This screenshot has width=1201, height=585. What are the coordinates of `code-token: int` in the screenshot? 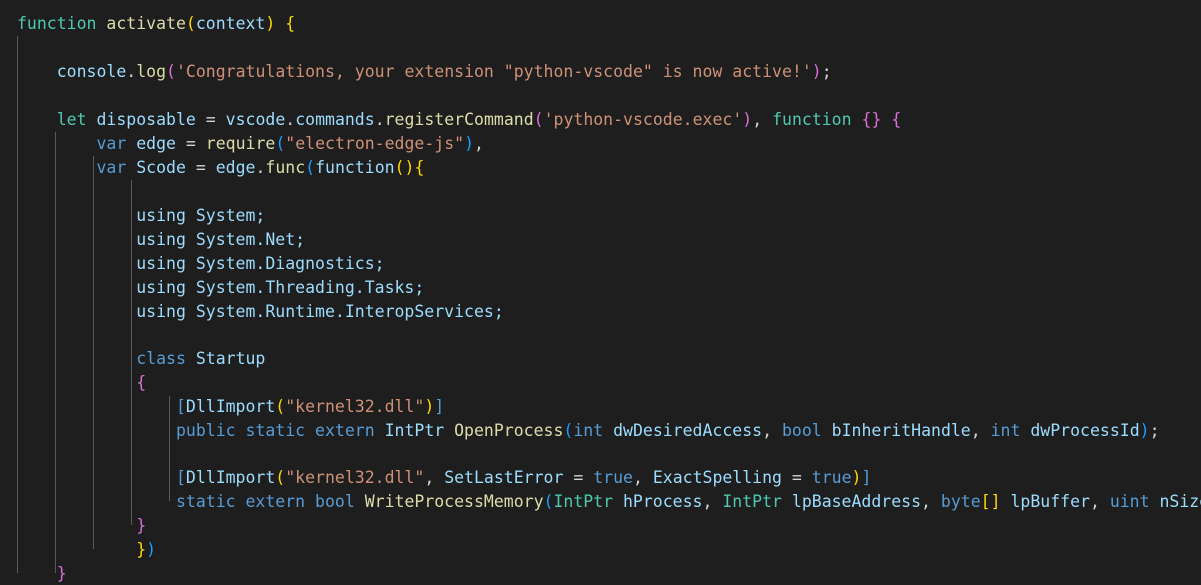 It's located at (1005, 430).